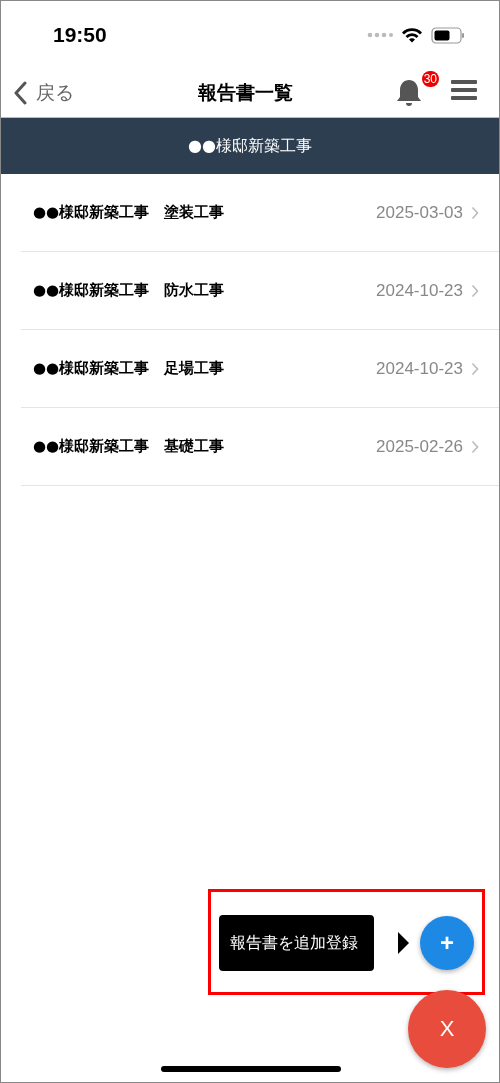  What do you see at coordinates (380, 35) in the screenshot?
I see `signal-icon` at bounding box center [380, 35].